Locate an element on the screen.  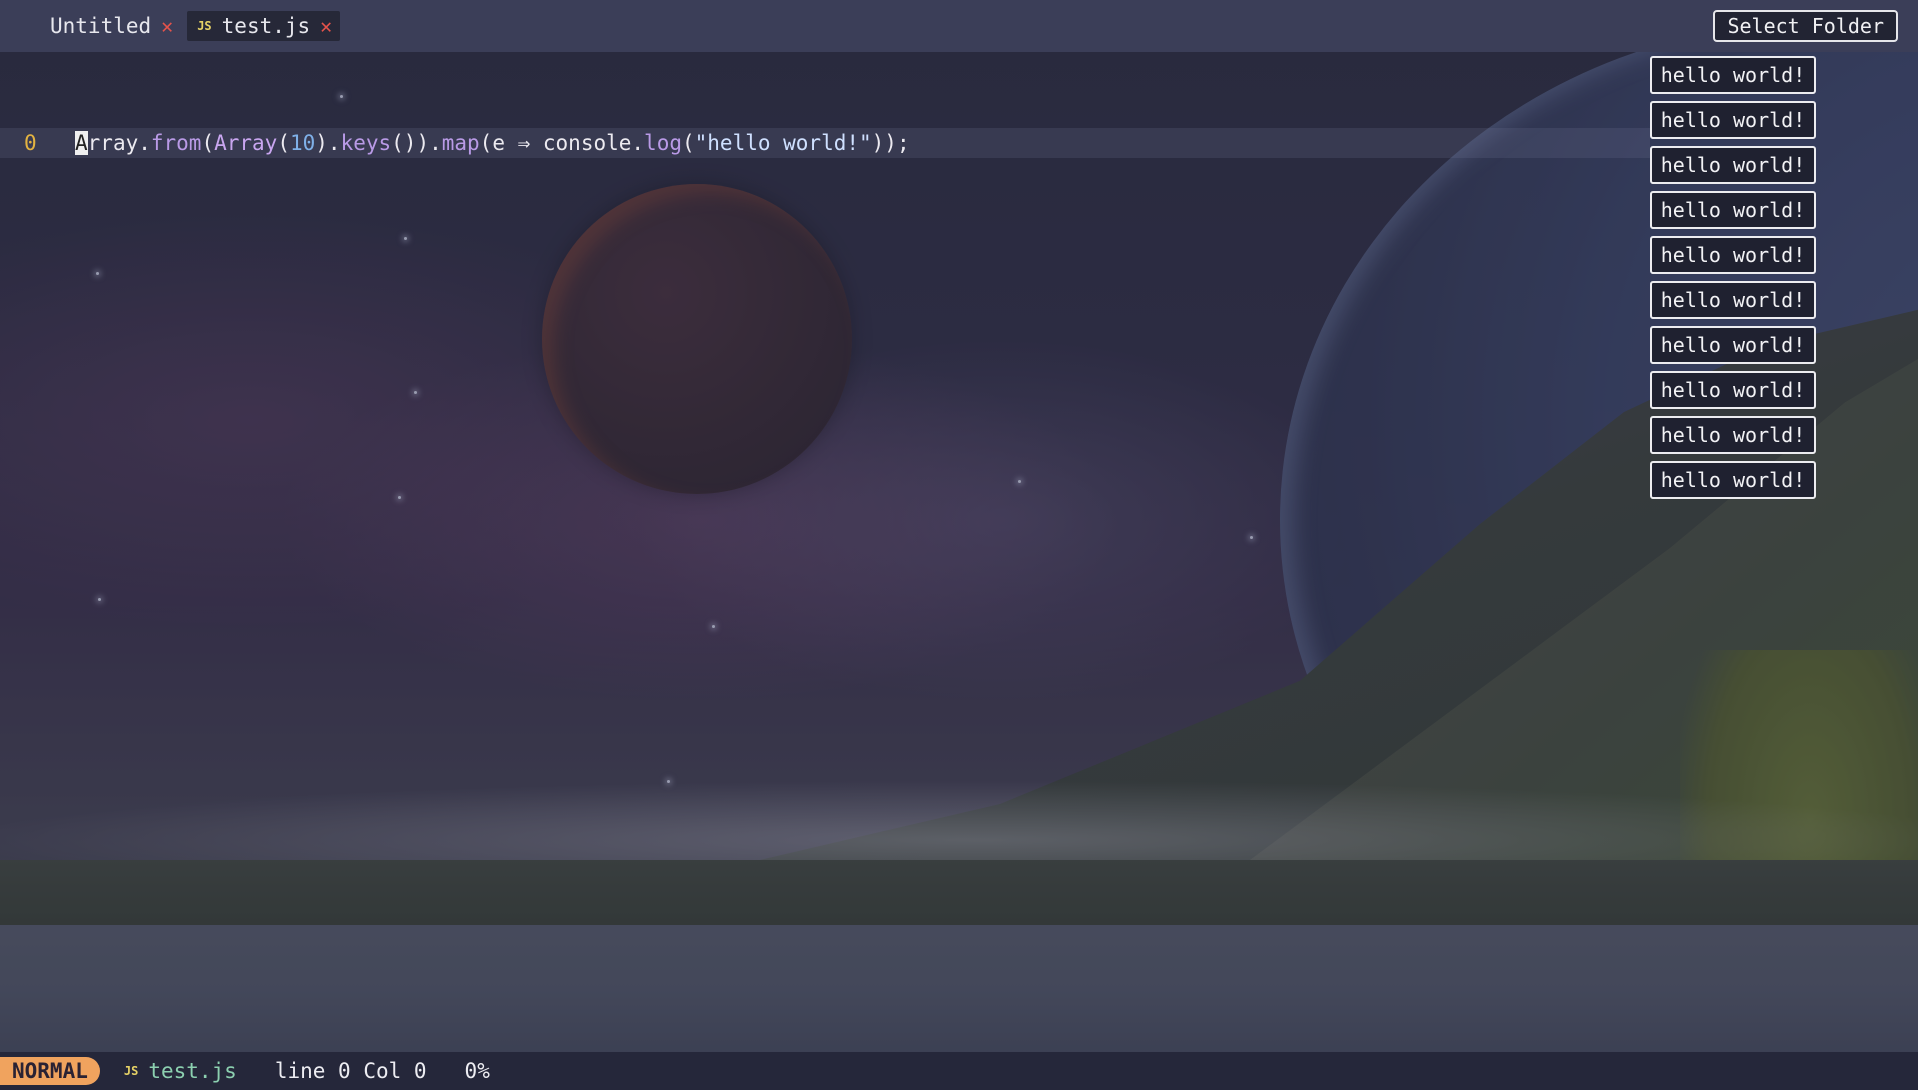
code-token: ()). is located at coordinates (416, 143).